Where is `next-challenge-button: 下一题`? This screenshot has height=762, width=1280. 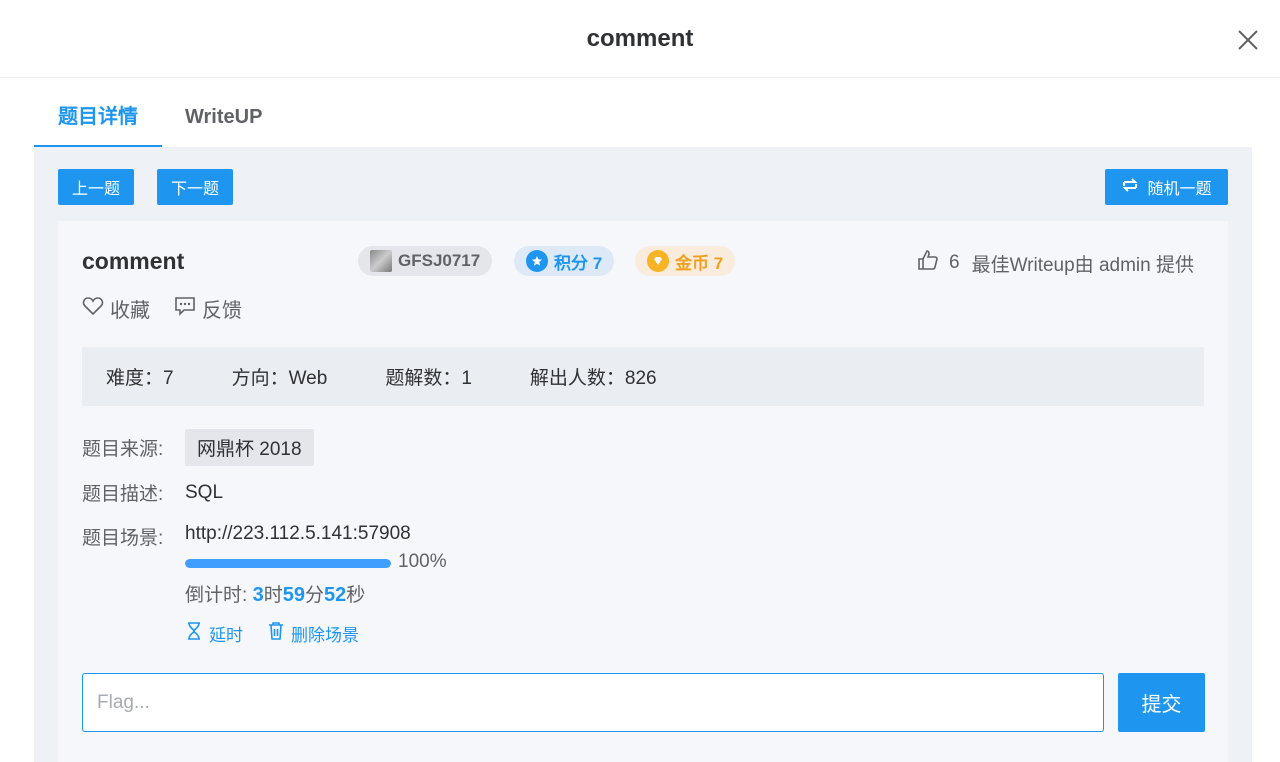
next-challenge-button: 下一题 is located at coordinates (195, 187).